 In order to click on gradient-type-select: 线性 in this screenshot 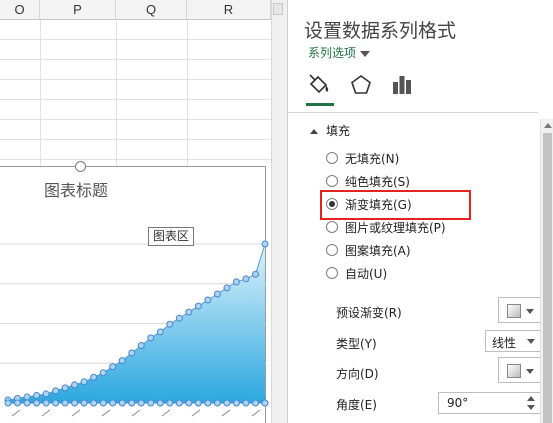, I will do `click(513, 341)`.